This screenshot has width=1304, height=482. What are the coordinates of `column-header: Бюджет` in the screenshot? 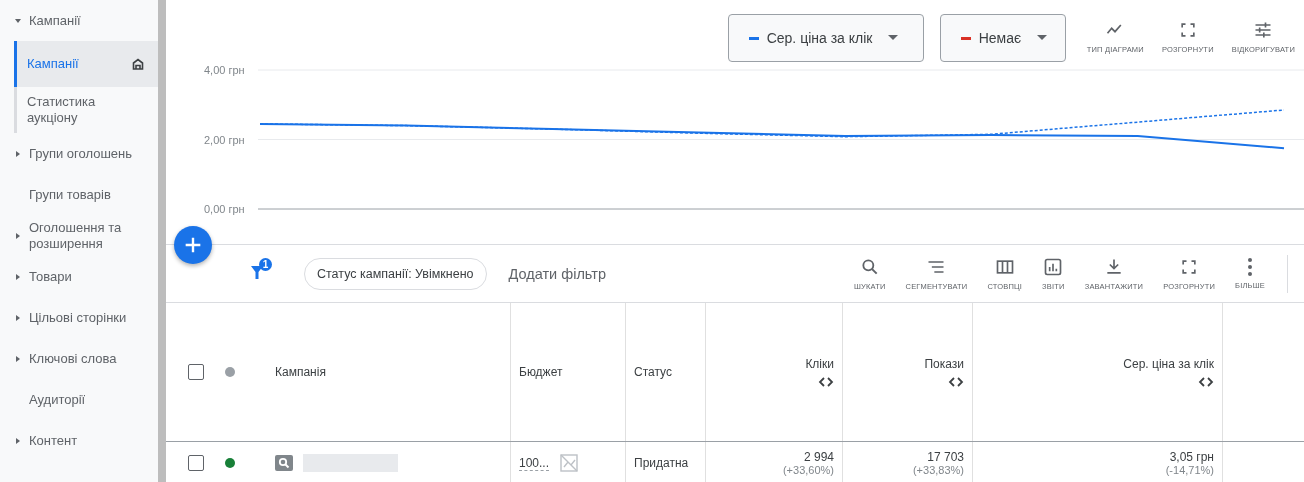 It's located at (541, 372).